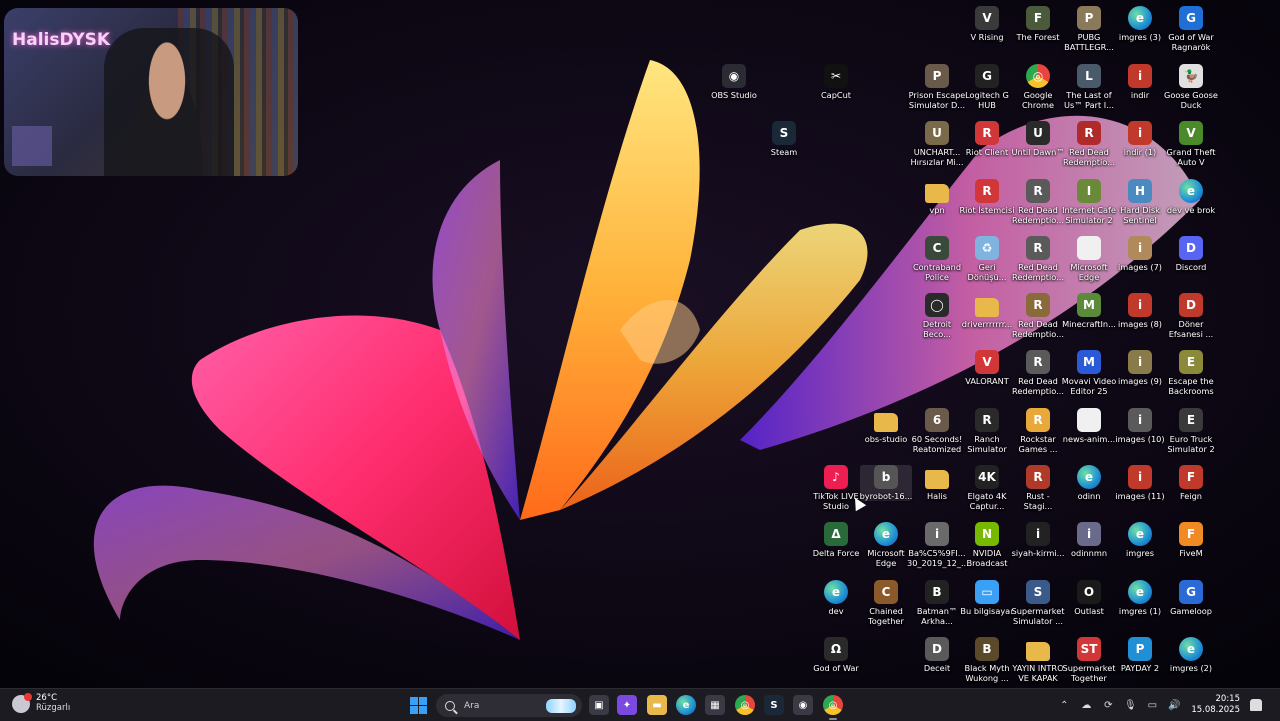 Image resolution: width=1280 pixels, height=721 pixels. I want to click on chrome-icon: ◎, so click(745, 705).